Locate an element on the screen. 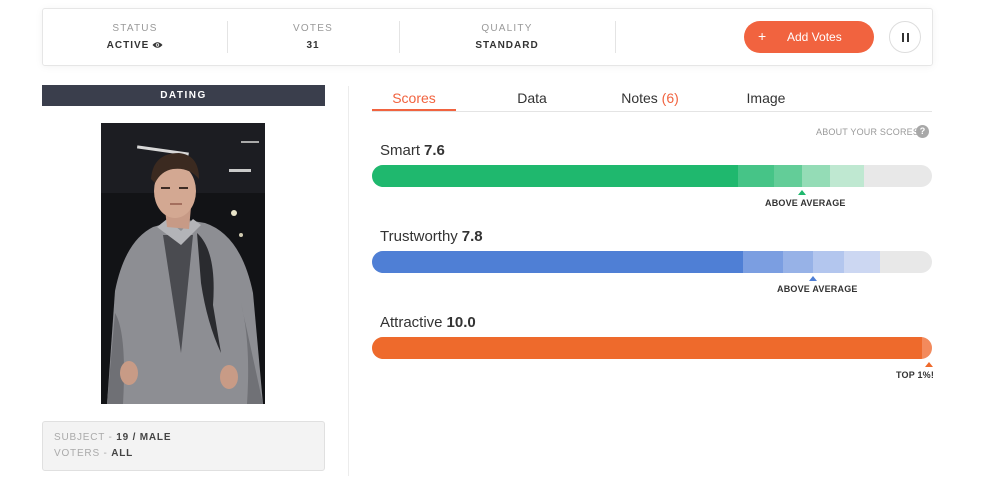  score-bar-attractive is located at coordinates (652, 348).